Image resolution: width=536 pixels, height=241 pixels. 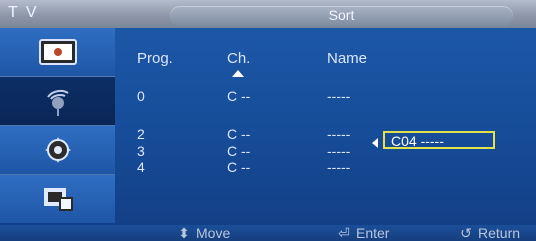 I want to click on page-title: Sort, so click(x=341, y=15).